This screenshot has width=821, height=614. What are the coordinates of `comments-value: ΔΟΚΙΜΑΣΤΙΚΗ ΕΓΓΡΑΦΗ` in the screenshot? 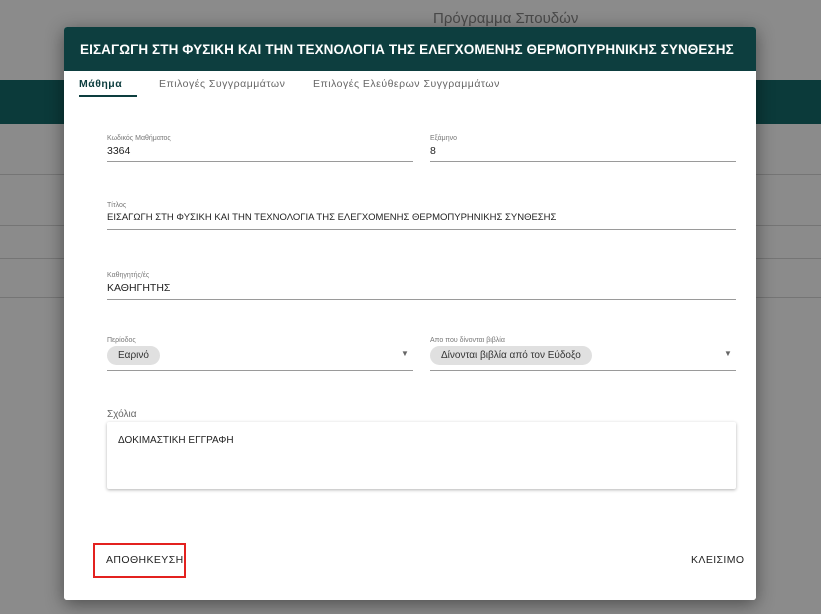 It's located at (176, 440).